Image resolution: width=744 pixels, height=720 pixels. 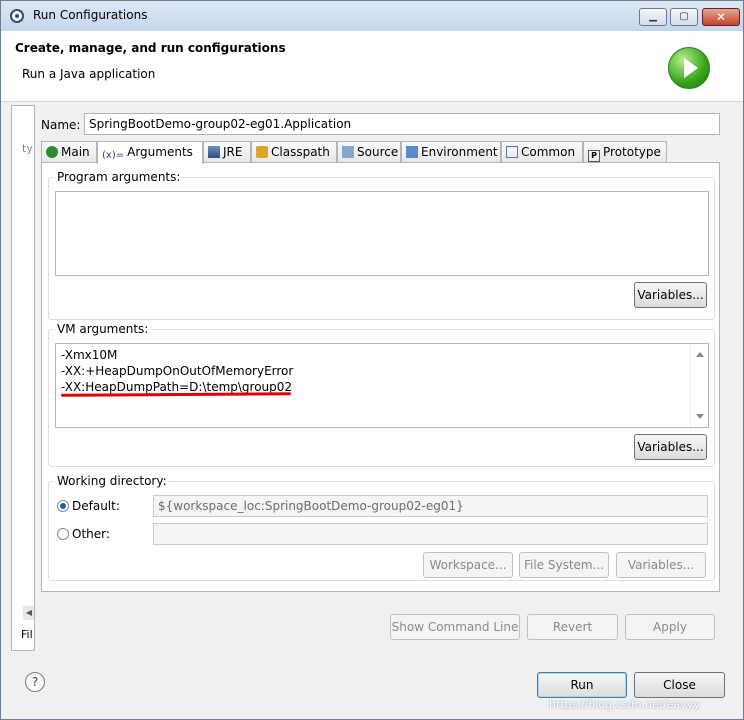 I want to click on tab-prototype: P Prototype, so click(x=625, y=152).